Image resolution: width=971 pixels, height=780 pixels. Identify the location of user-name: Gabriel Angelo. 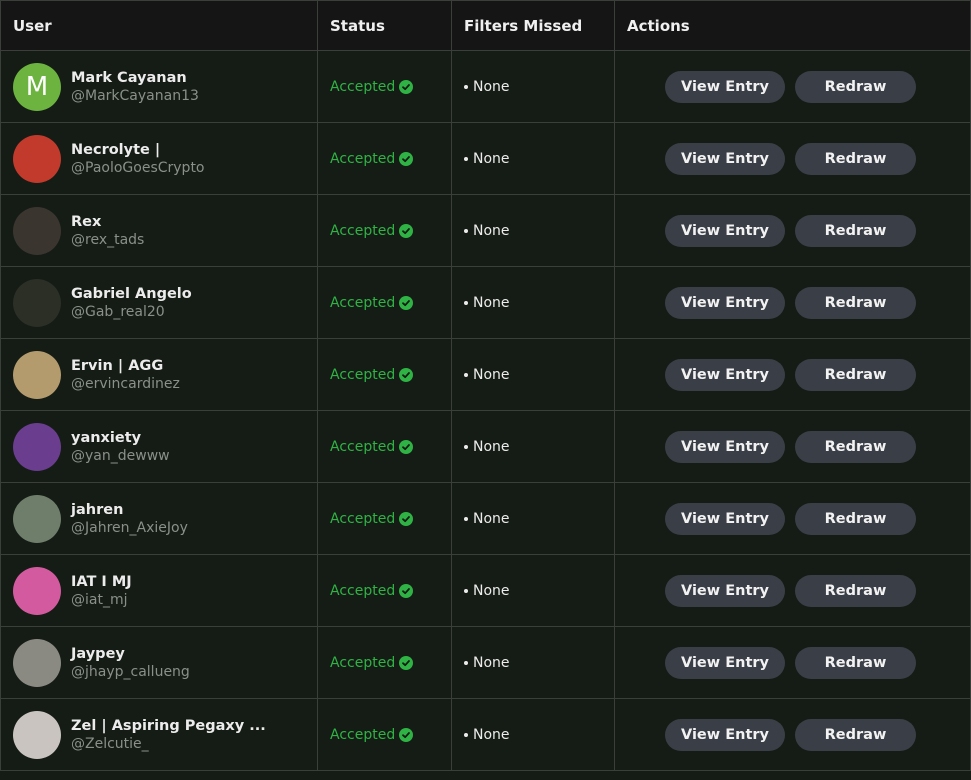
(131, 293).